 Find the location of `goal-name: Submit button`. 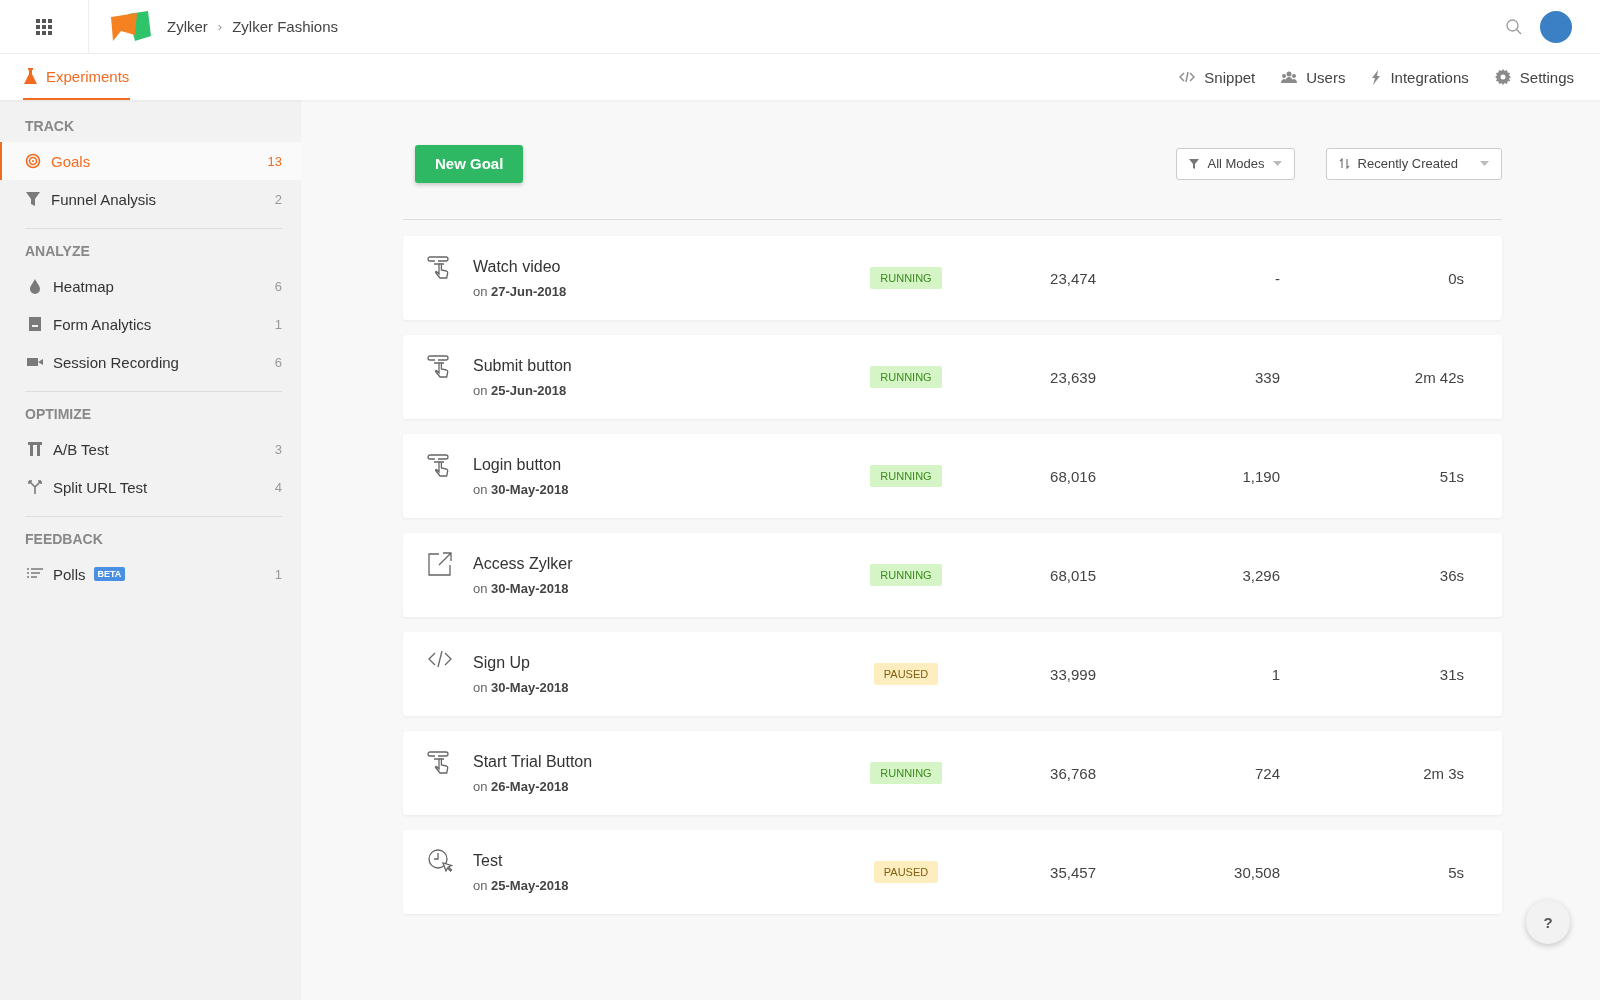

goal-name: Submit button is located at coordinates (523, 365).